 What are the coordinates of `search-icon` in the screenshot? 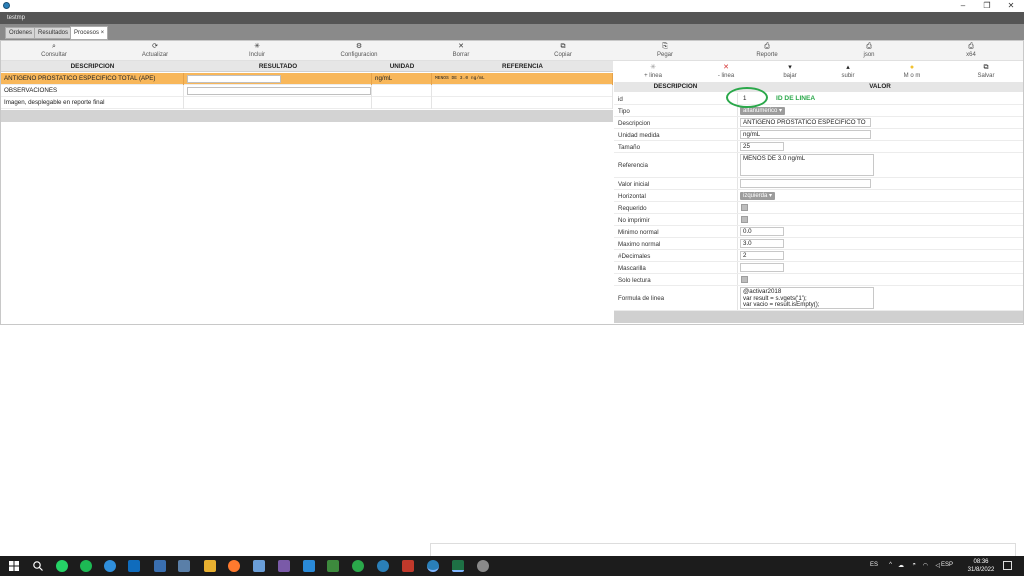 It's located at (38, 566).